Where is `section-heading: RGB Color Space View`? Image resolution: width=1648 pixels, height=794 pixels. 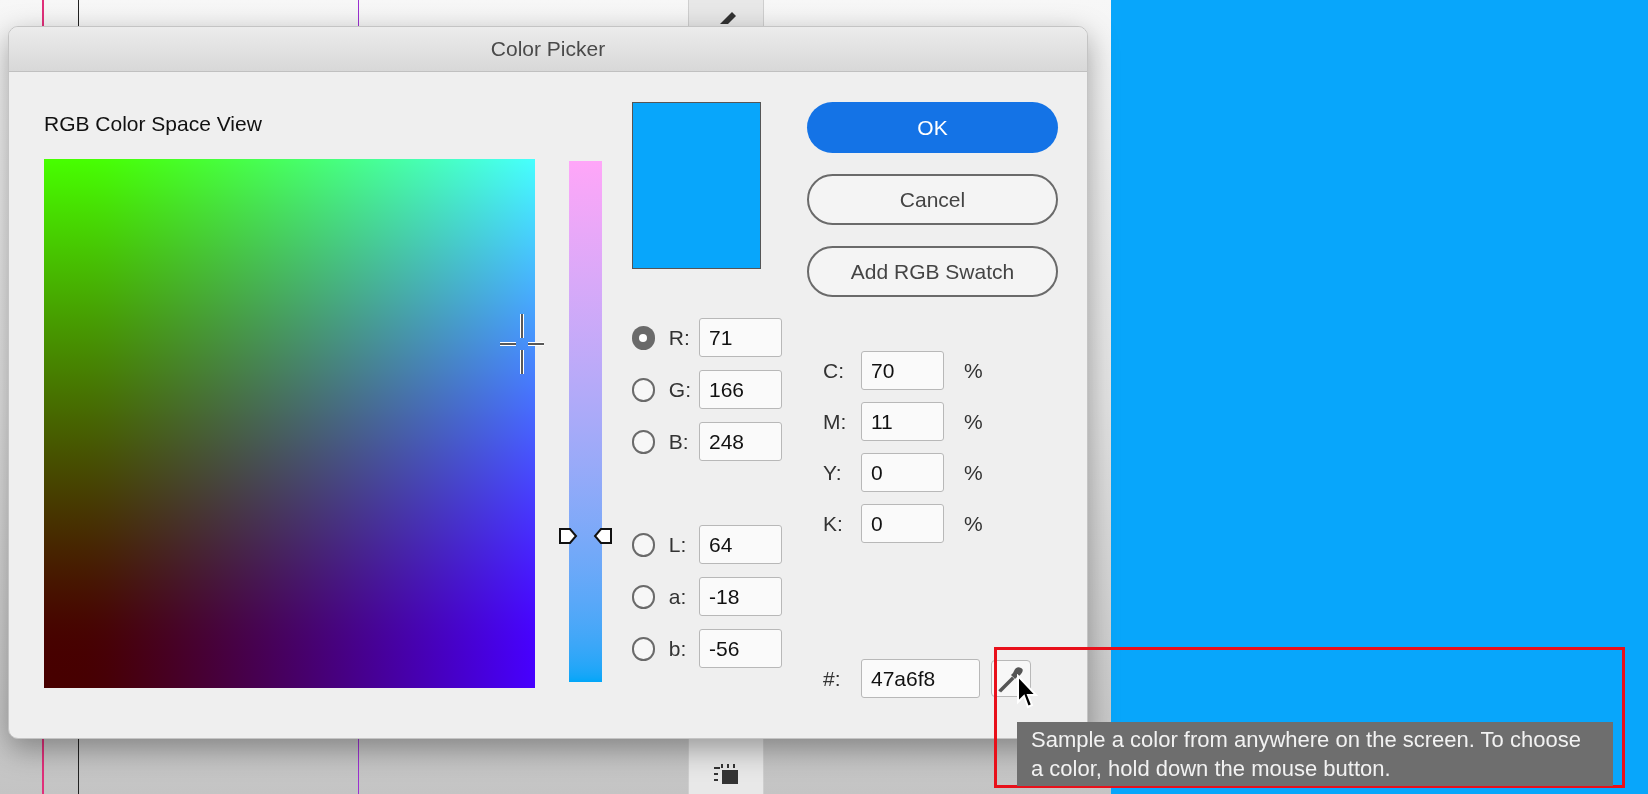
section-heading: RGB Color Space View is located at coordinates (153, 124).